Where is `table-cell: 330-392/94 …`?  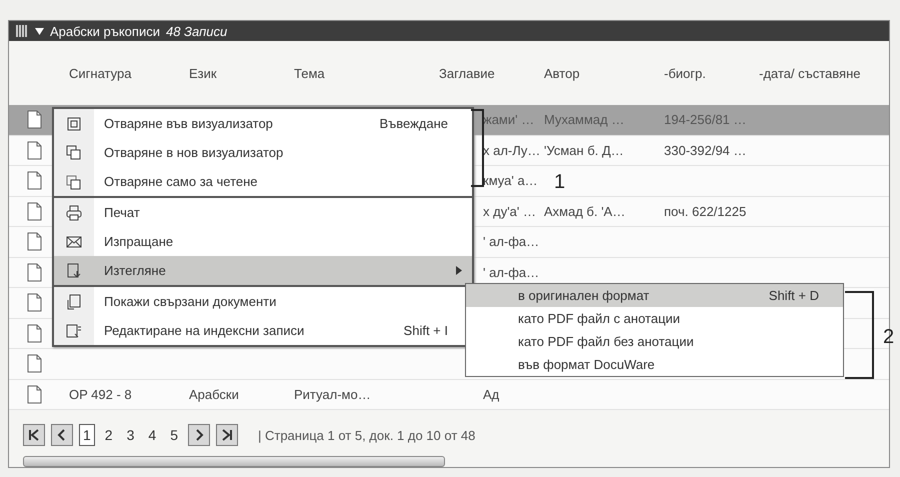
table-cell: 330-392/94 … is located at coordinates (705, 150).